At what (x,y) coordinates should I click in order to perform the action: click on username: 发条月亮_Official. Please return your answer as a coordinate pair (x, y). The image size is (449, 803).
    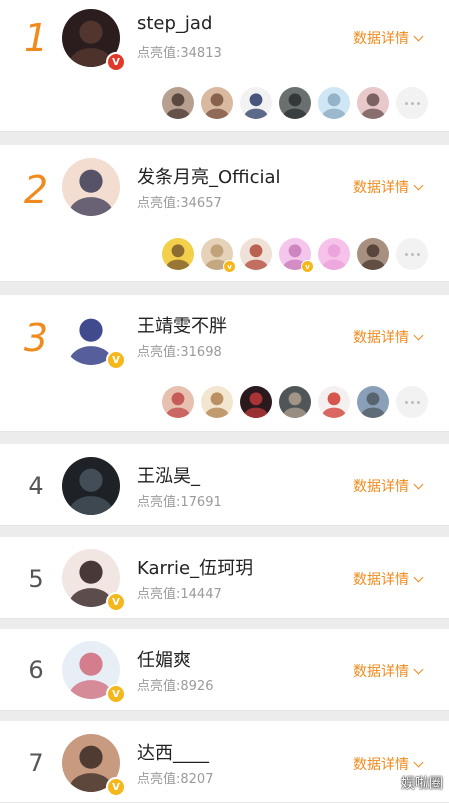
    Looking at the image, I should click on (209, 176).